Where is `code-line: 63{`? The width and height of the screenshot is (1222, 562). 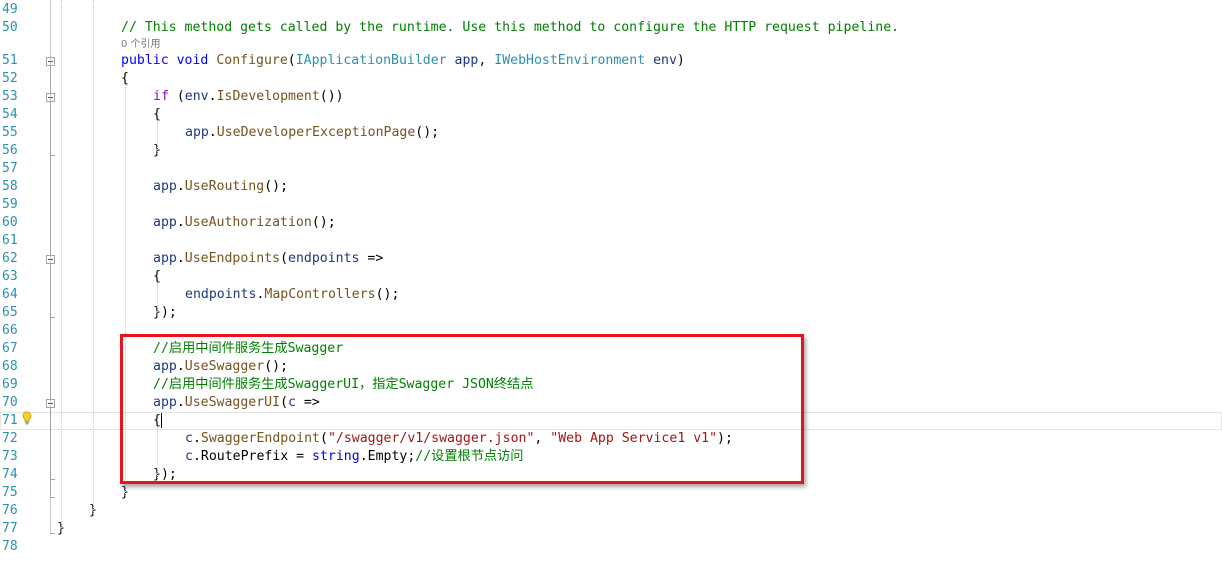 code-line: 63{ is located at coordinates (611, 277).